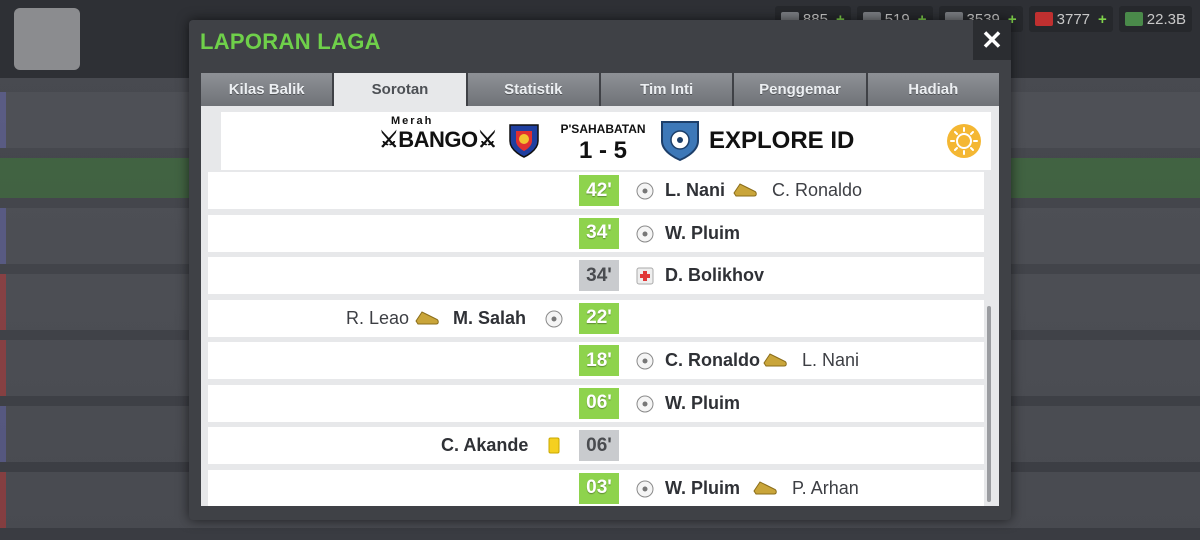 The image size is (1200, 540). I want to click on match-type: P'SAHABATAN, so click(603, 129).